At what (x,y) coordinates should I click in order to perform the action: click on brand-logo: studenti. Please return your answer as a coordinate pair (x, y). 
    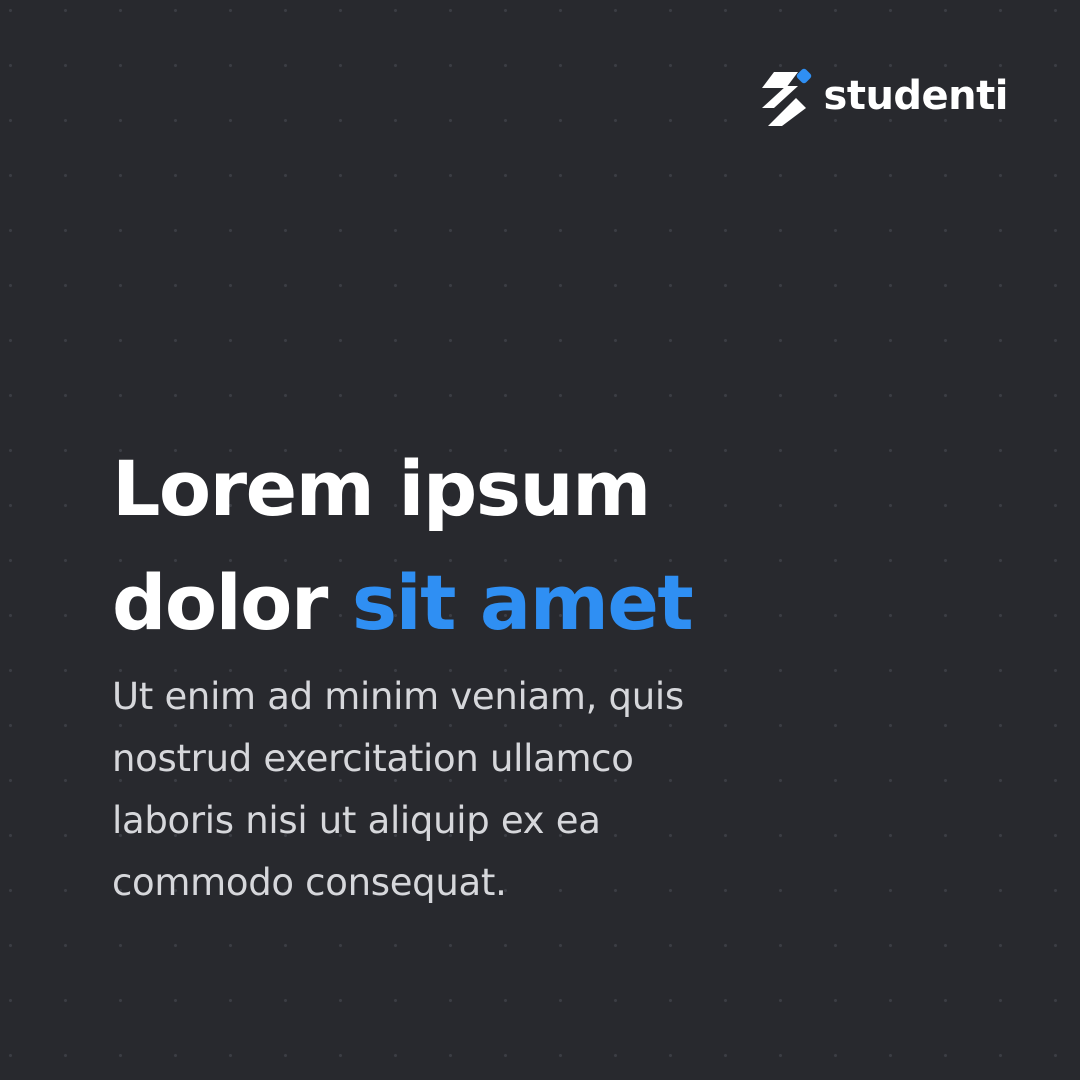
    Looking at the image, I should click on (883, 98).